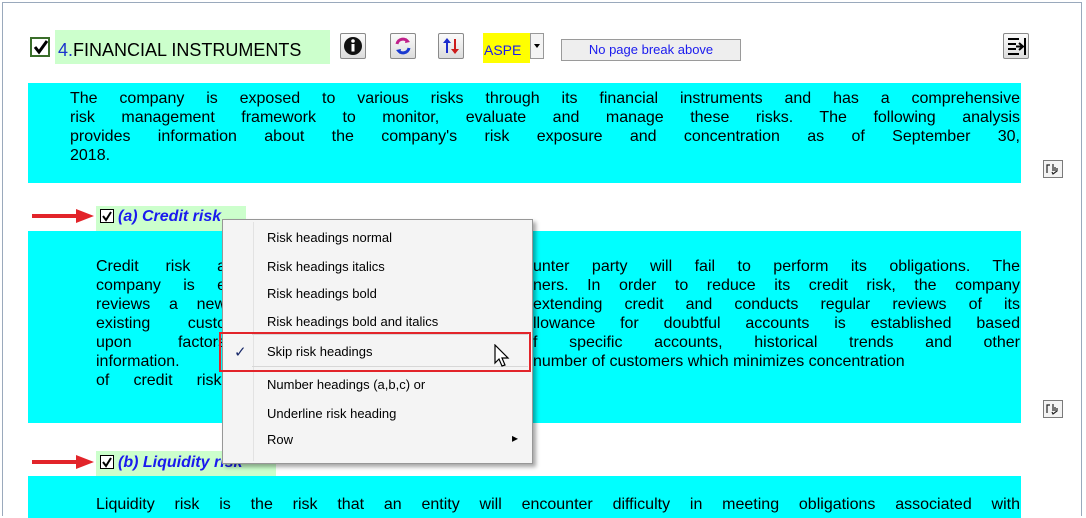 This screenshot has width=1086, height=518. I want to click on framework-selector: ASPE, so click(506, 48).